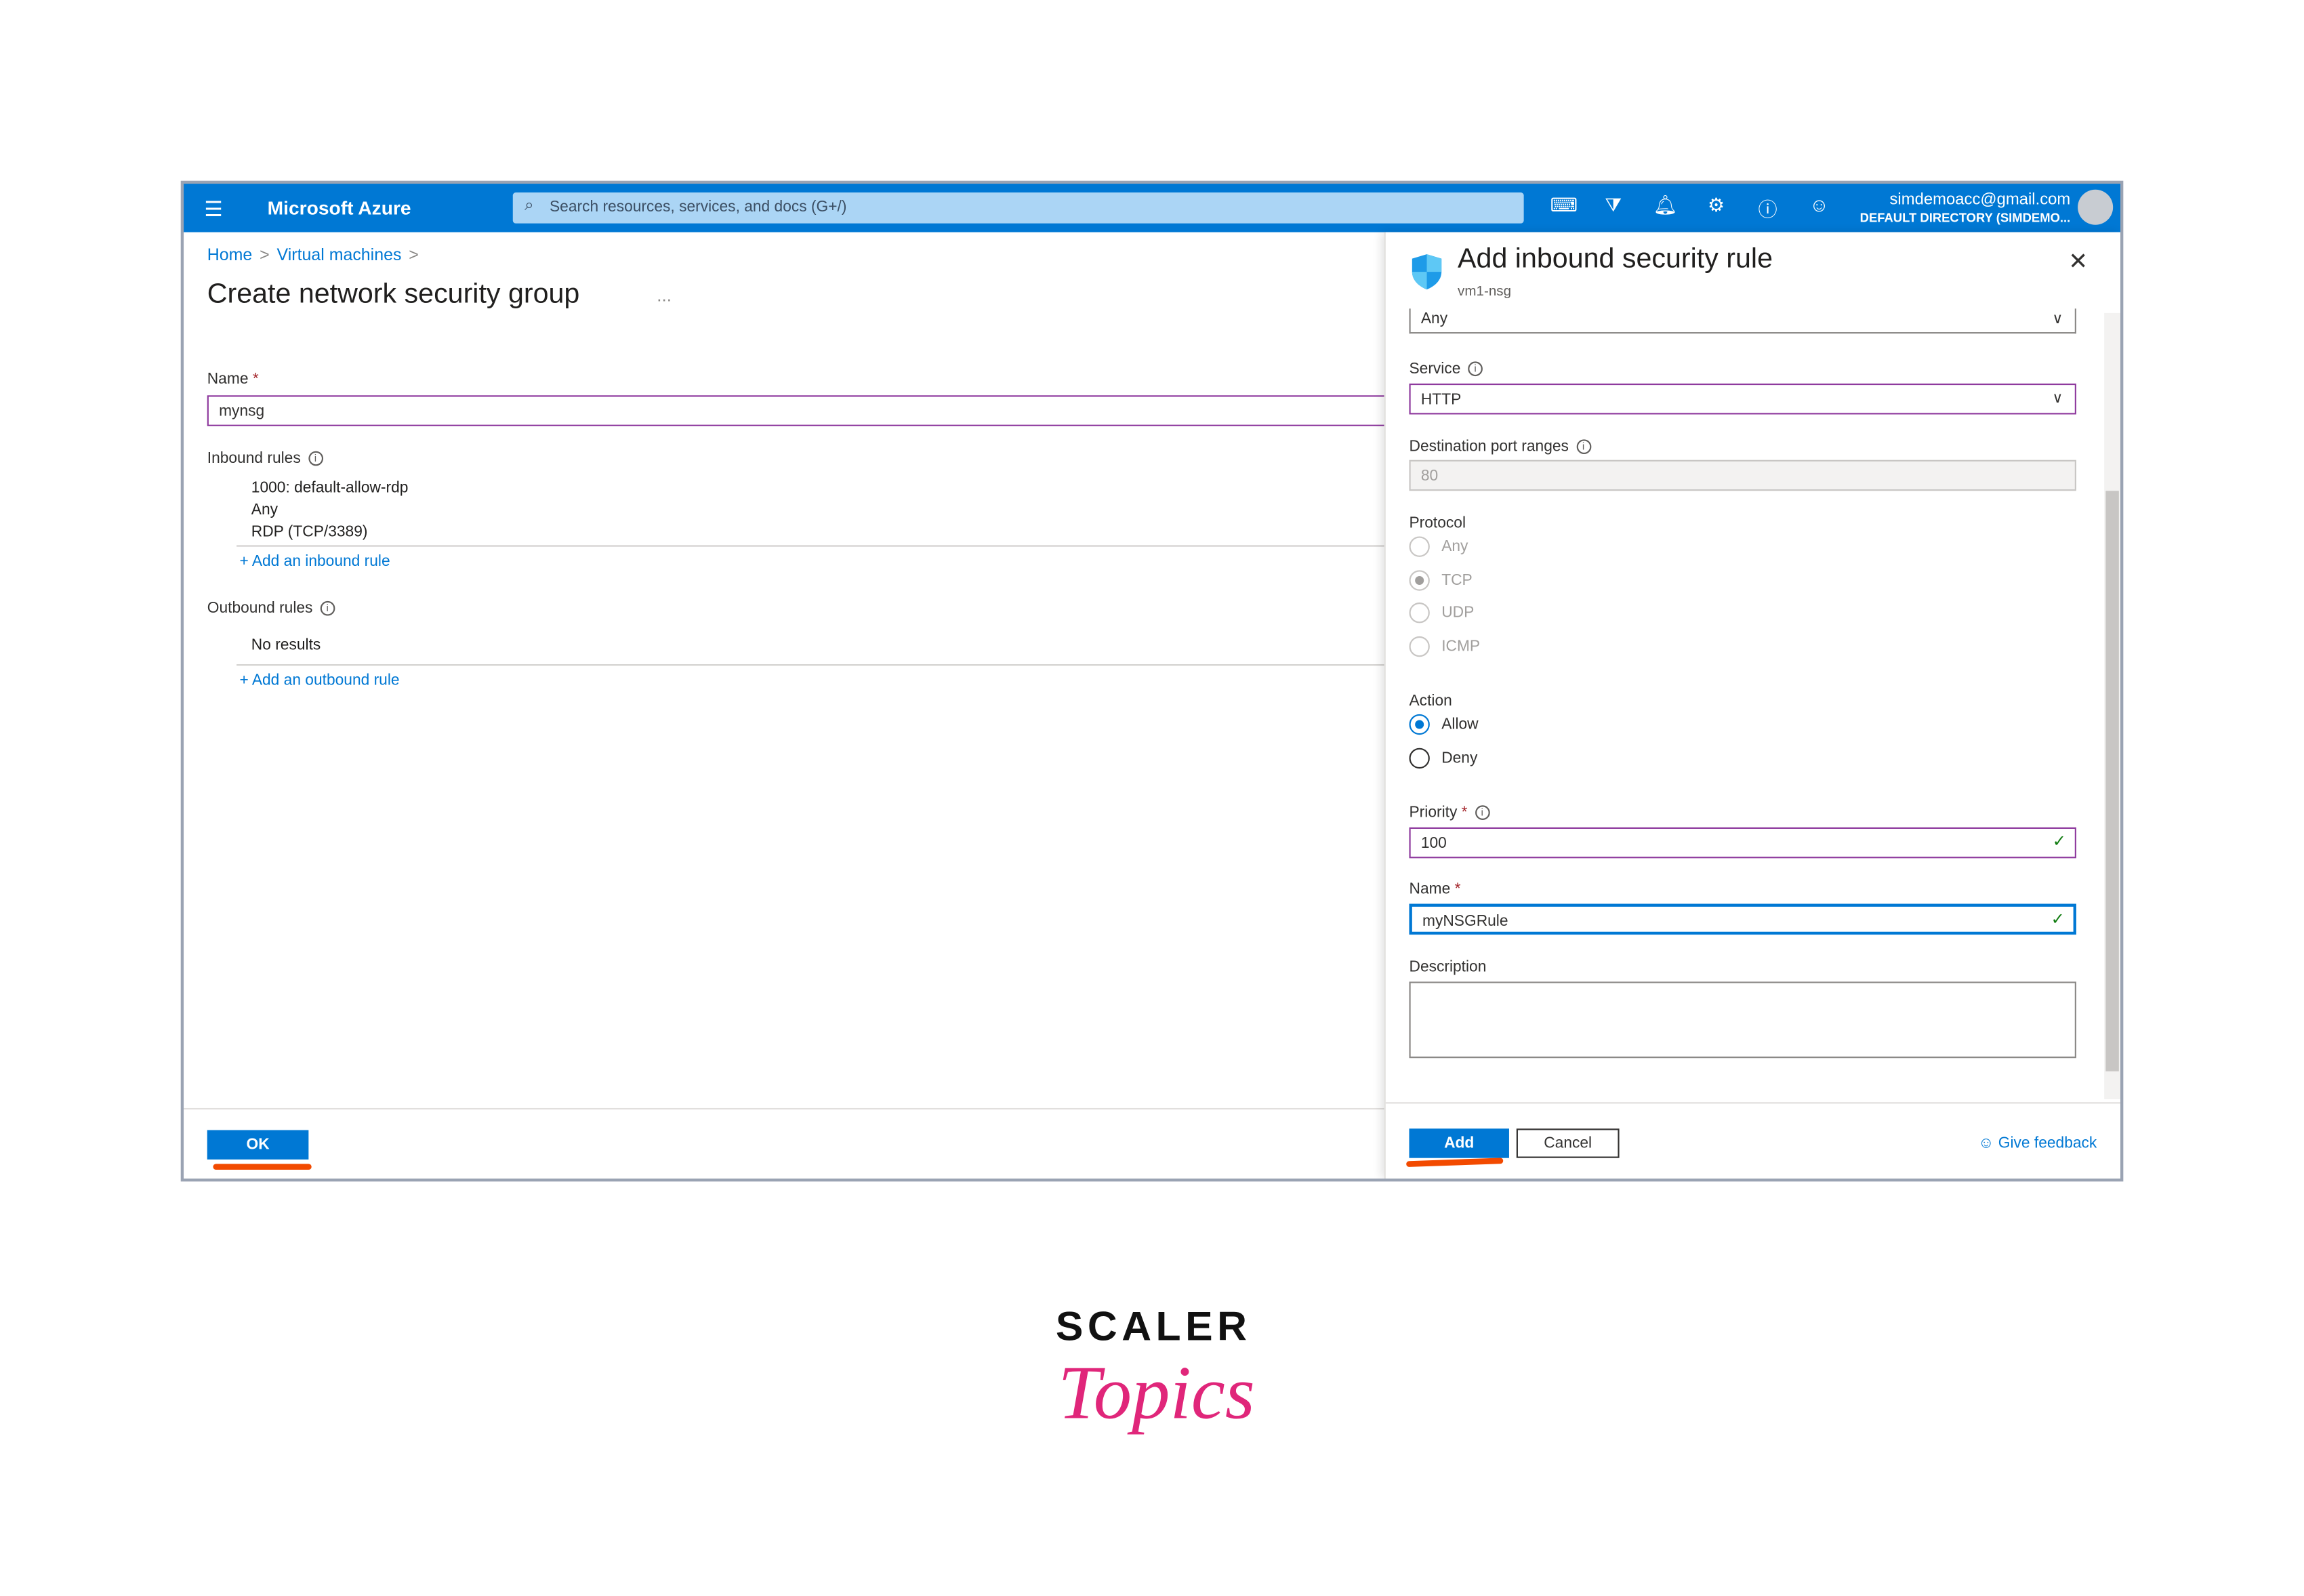 The width and height of the screenshot is (2304, 1596). I want to click on add-inbound-rule-link: + Add an inbound rule, so click(314, 561).